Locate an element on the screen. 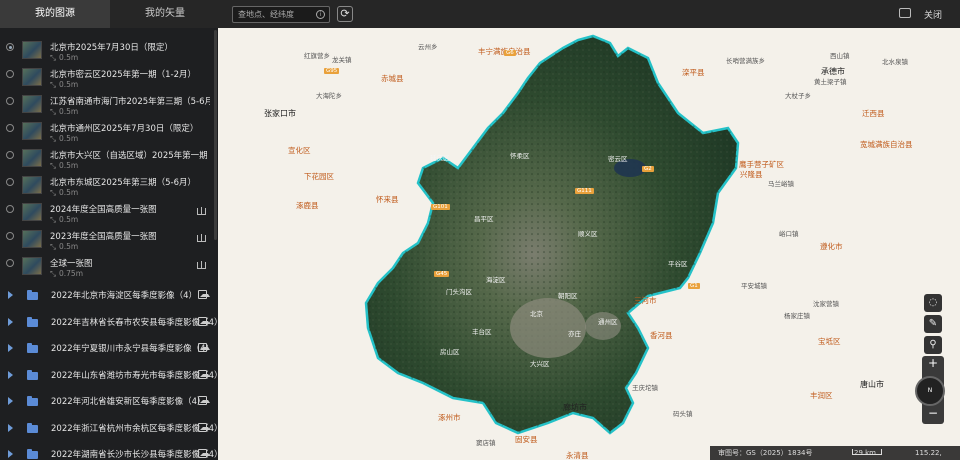  map-label-zhangjiakou: 张家口市 is located at coordinates (280, 113).